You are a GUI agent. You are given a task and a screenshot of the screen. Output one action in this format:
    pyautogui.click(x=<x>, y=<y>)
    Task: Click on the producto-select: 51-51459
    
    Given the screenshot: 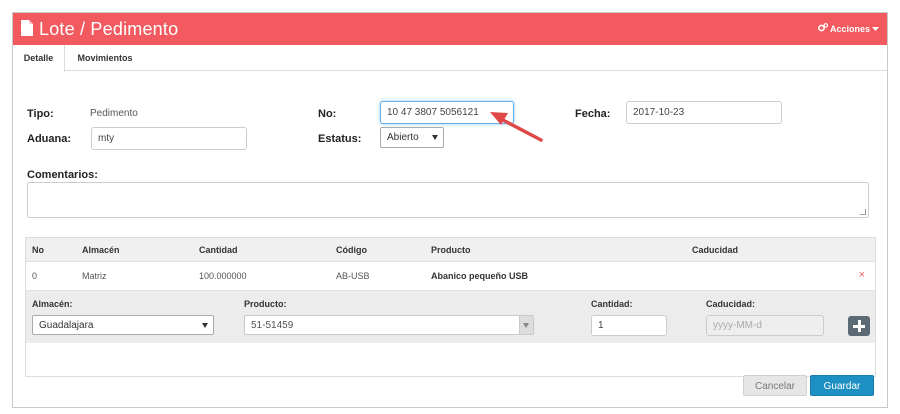 What is the action you would take?
    pyautogui.click(x=389, y=325)
    